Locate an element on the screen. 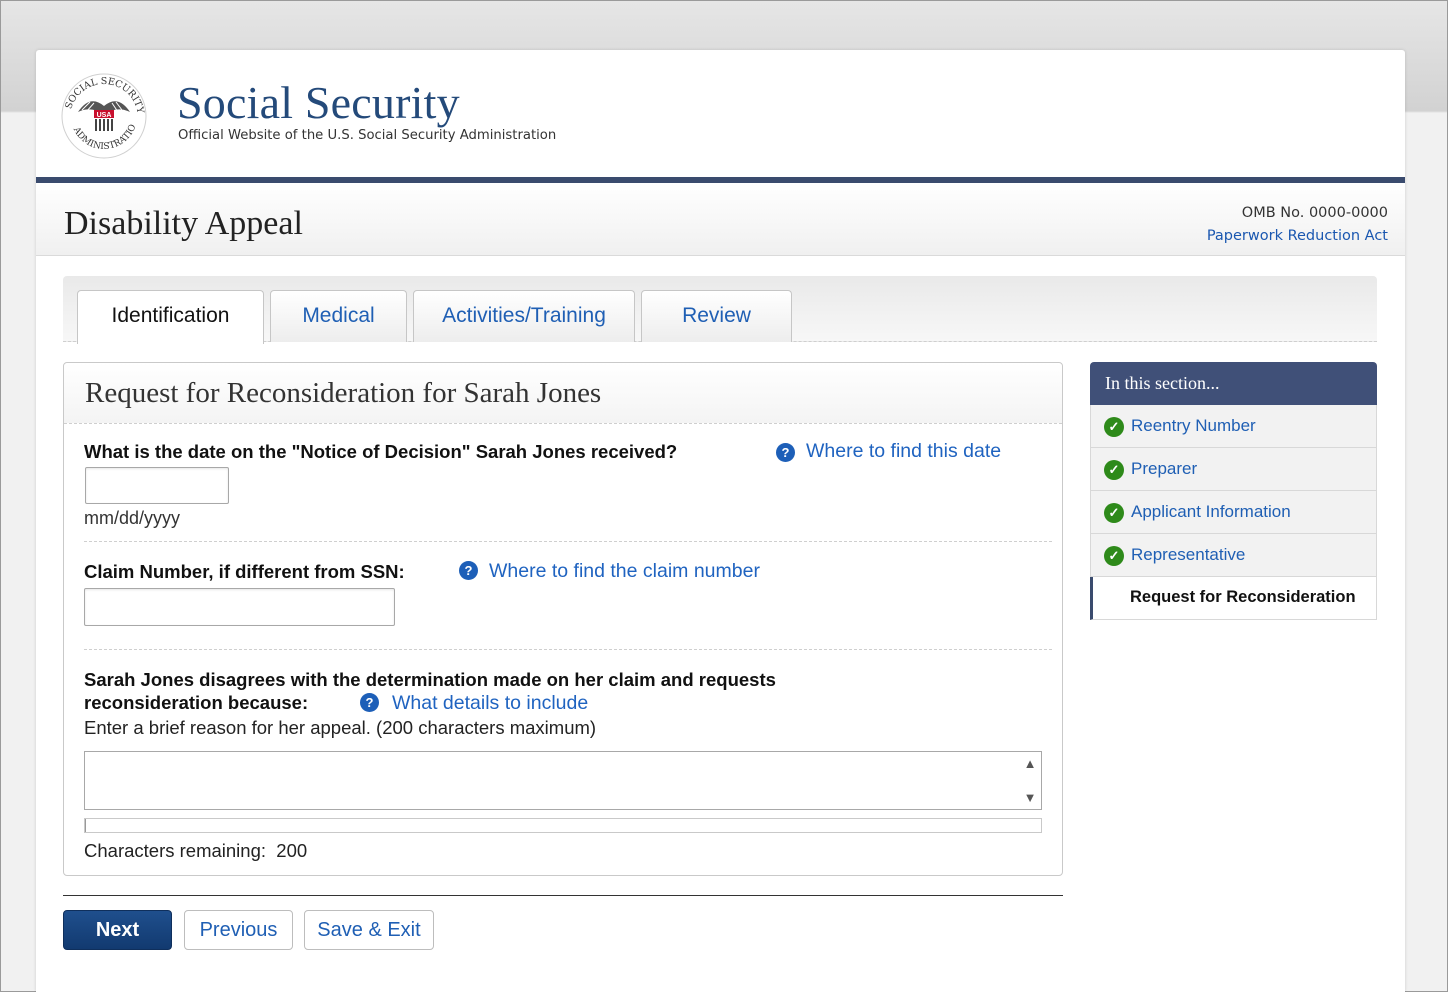  notice-date-input is located at coordinates (157, 485).